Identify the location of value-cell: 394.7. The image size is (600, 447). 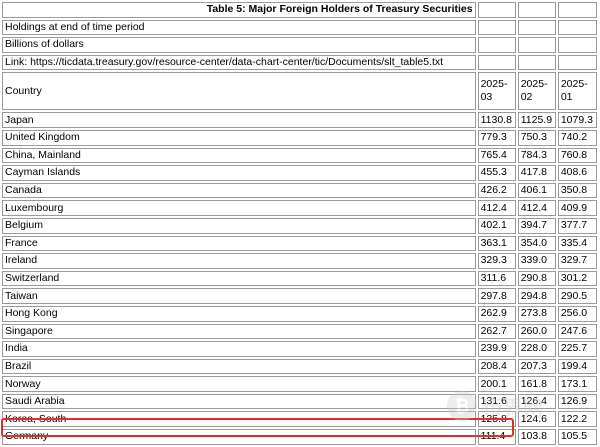
(536, 225).